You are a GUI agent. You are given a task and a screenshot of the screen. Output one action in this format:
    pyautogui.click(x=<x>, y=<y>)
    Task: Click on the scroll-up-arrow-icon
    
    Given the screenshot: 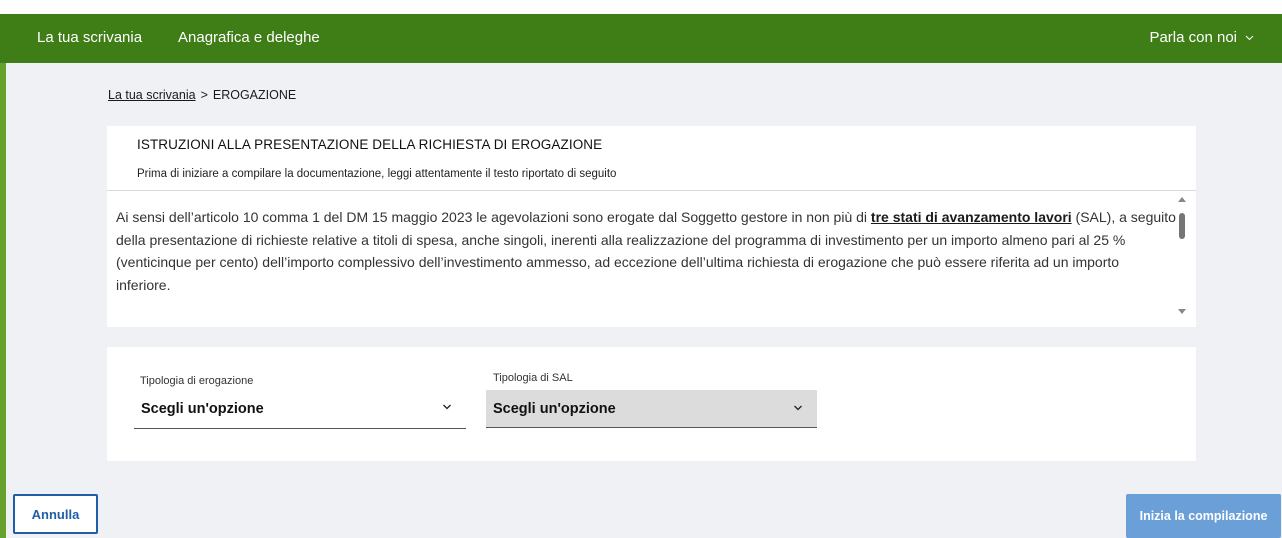 What is the action you would take?
    pyautogui.click(x=1182, y=199)
    